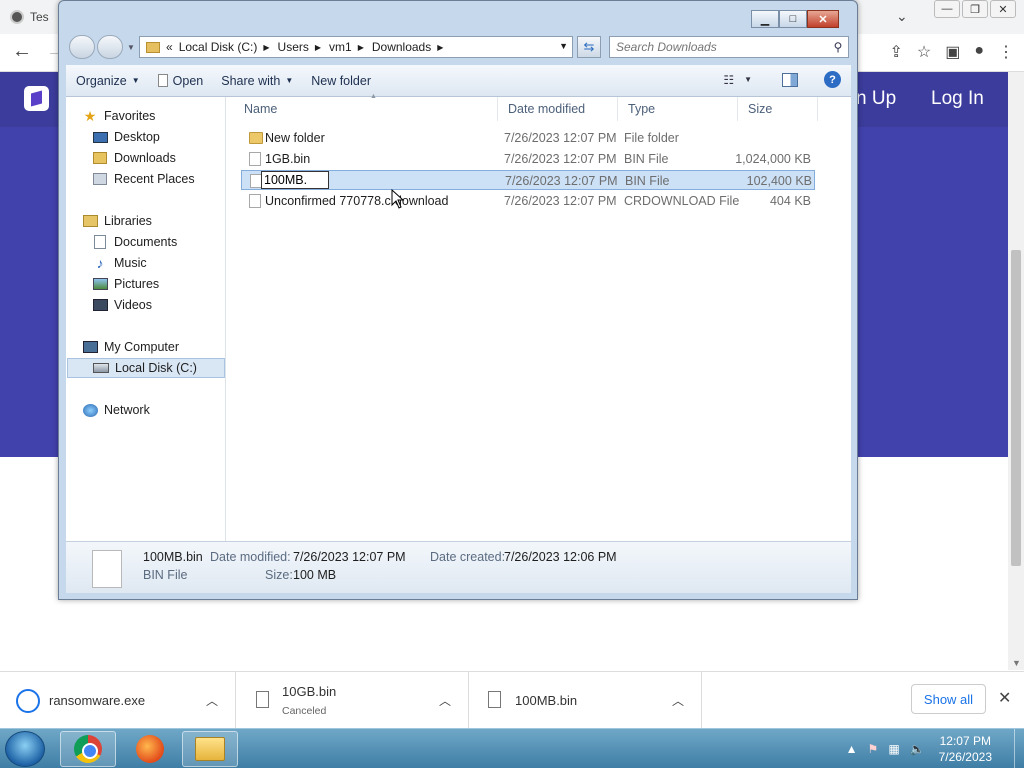 The width and height of the screenshot is (1024, 769). What do you see at coordinates (22, 51) in the screenshot?
I see `browser-back-icon: ←` at bounding box center [22, 51].